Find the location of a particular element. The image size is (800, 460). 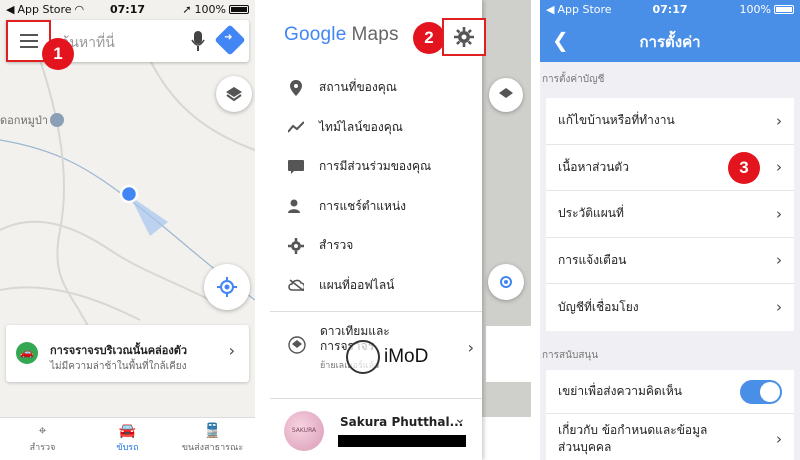

tab-transit: 🚆 ขนส่งสาธารณะ is located at coordinates (212, 439).